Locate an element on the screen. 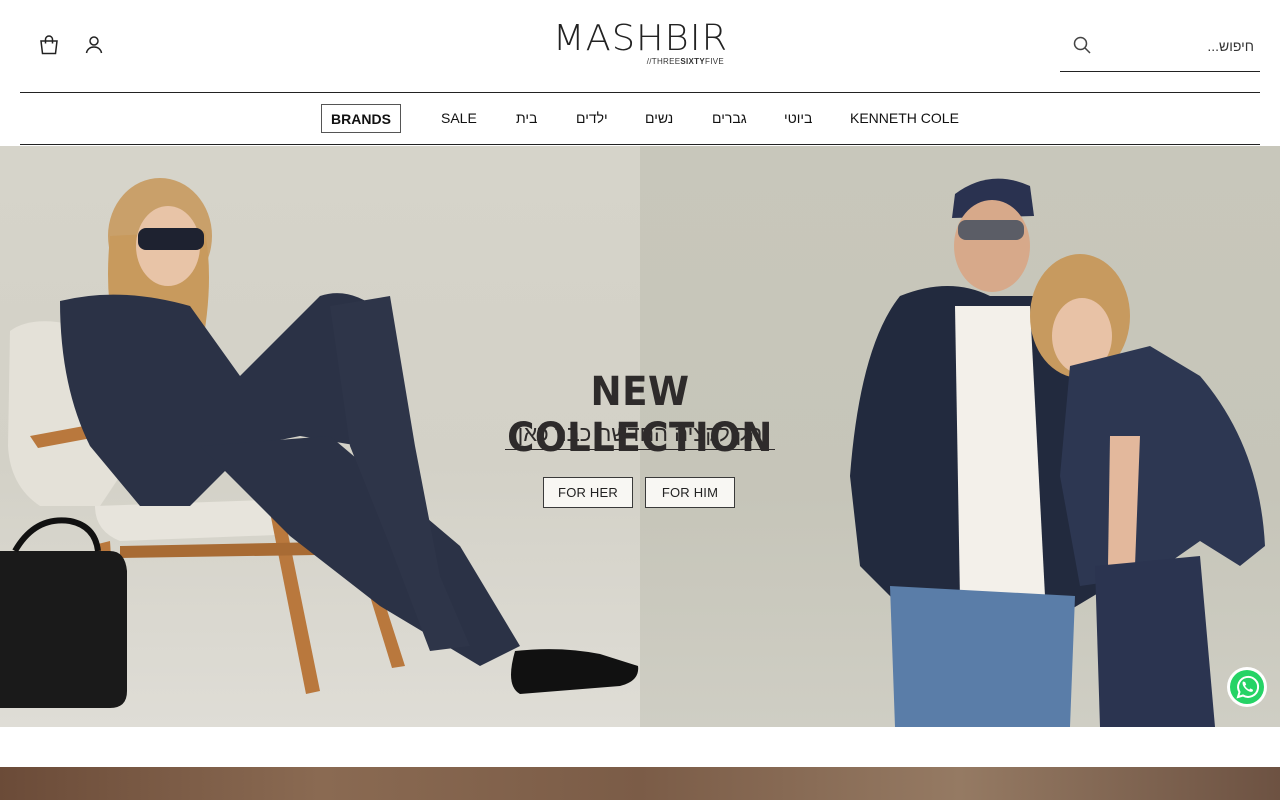 Image resolution: width=1280 pixels, height=800 pixels. nav-item-kids: ילדים is located at coordinates (592, 118).